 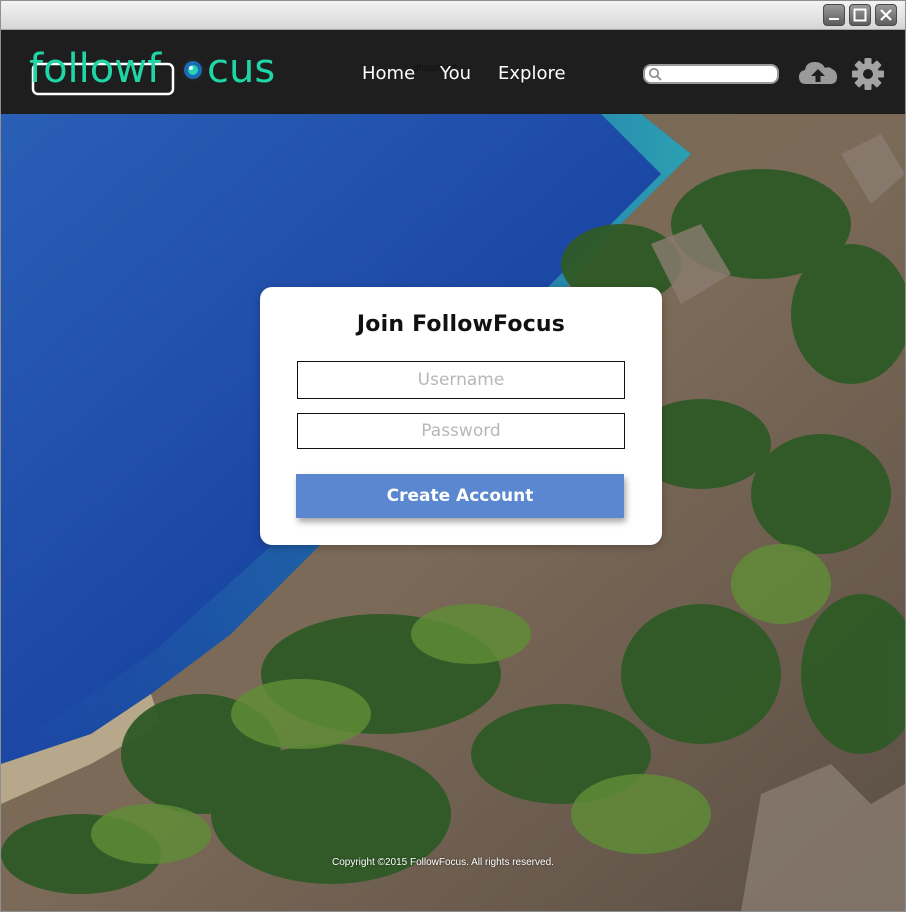 What do you see at coordinates (193, 70) in the screenshot?
I see `camera-lens-icon` at bounding box center [193, 70].